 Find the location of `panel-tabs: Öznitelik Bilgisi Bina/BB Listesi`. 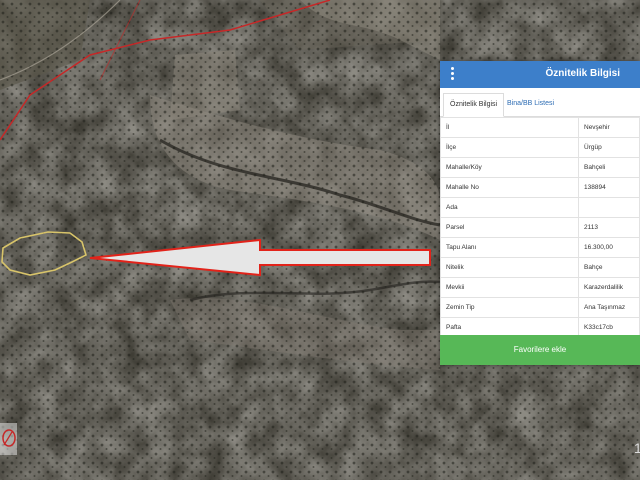

panel-tabs: Öznitelik Bilgisi Bina/BB Listesi is located at coordinates (540, 102).